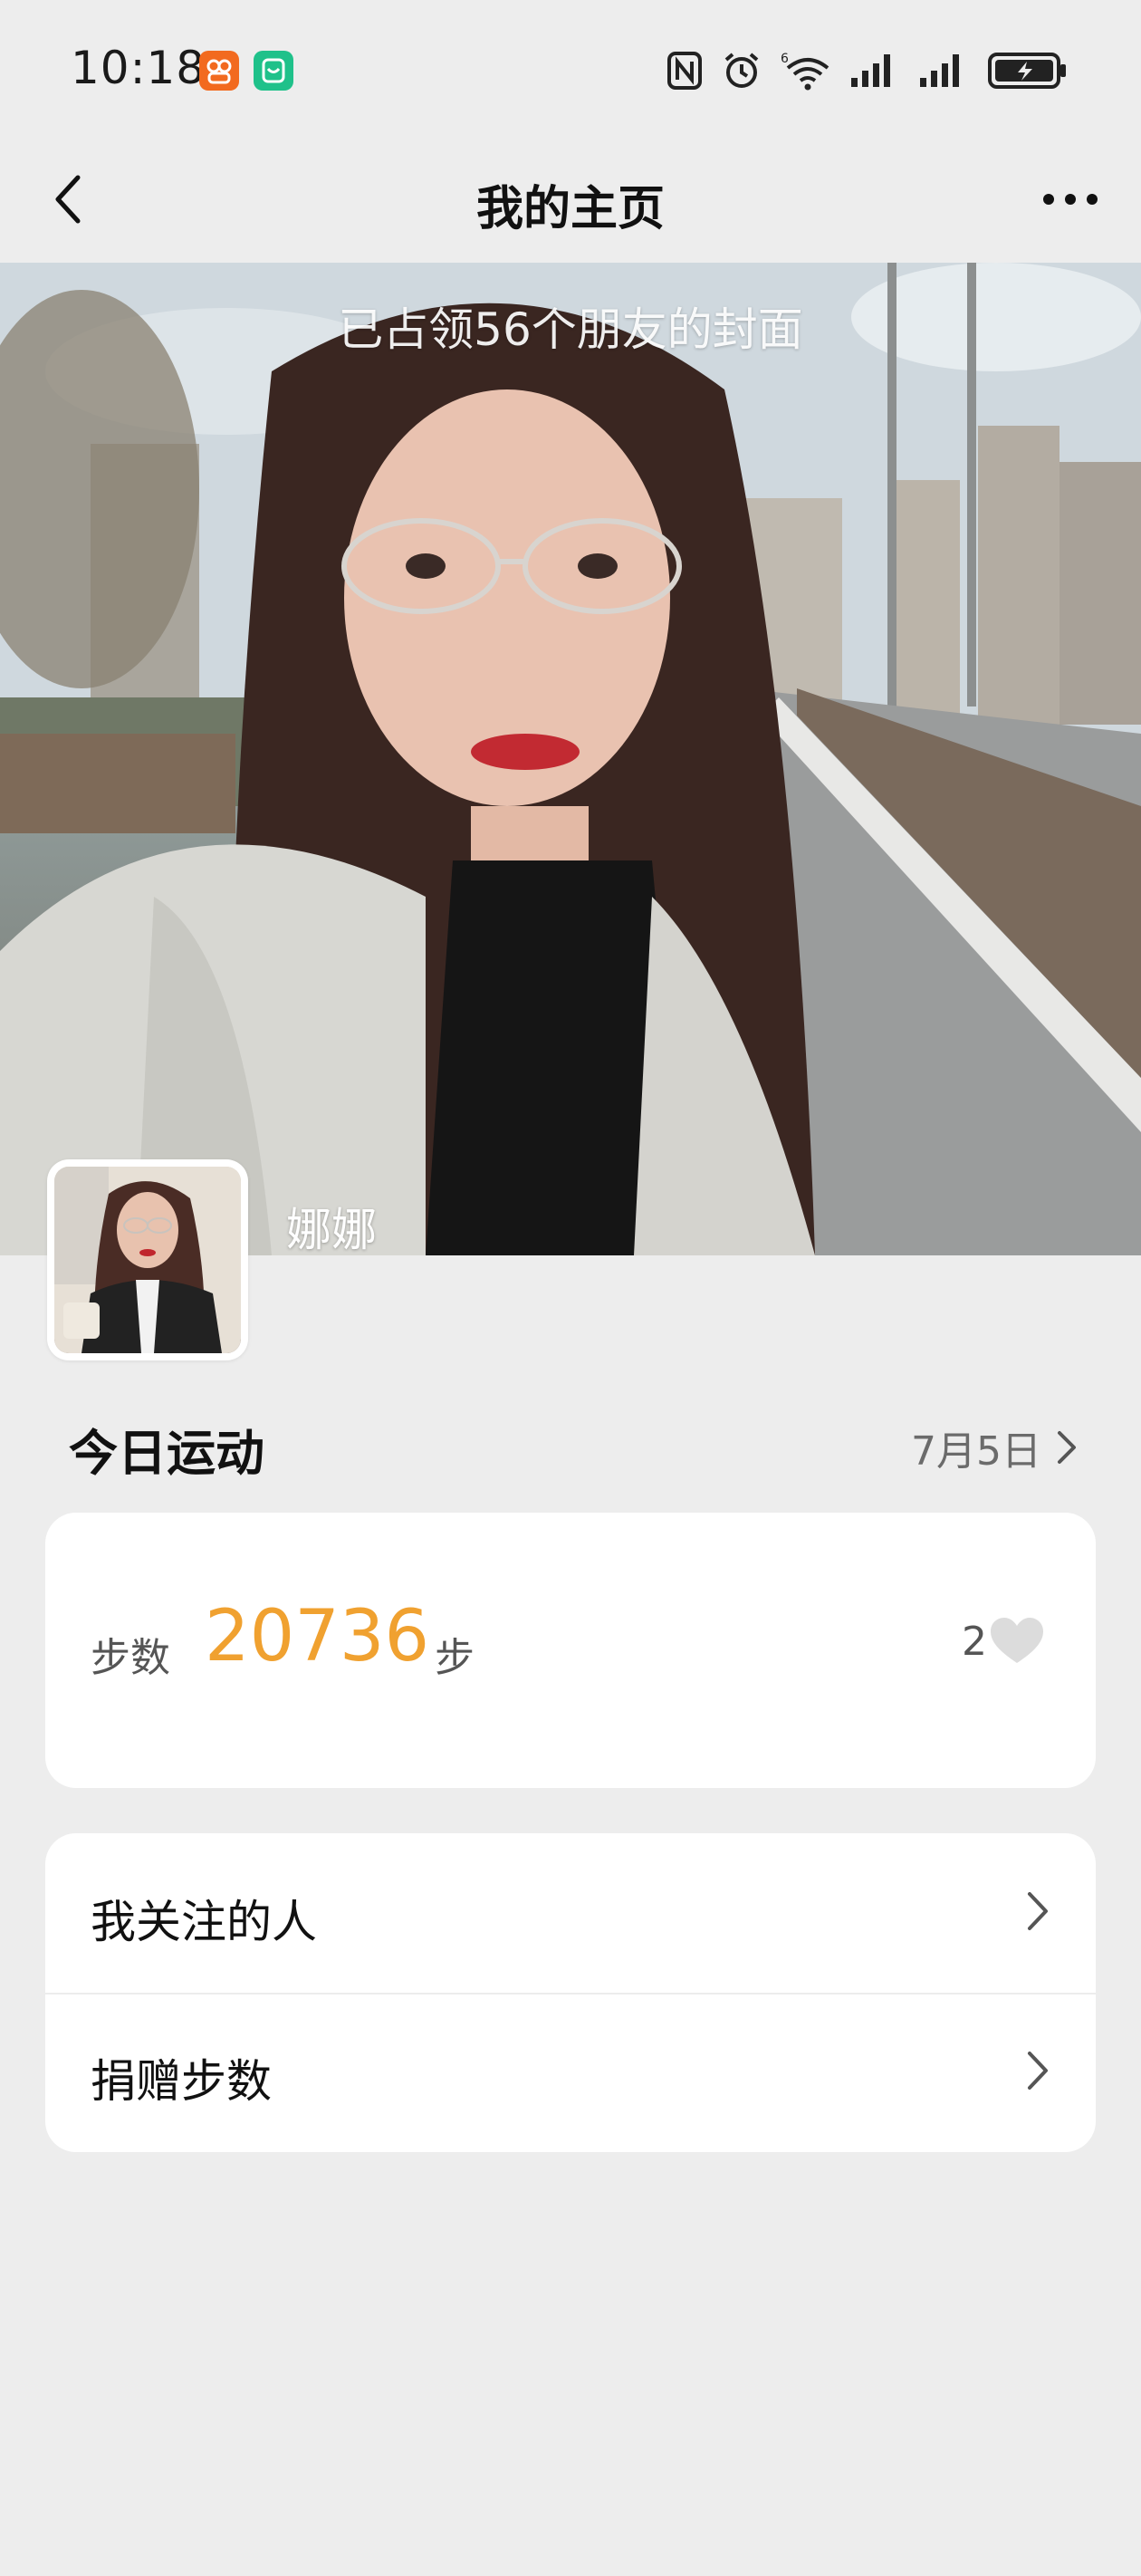 Image resolution: width=1141 pixels, height=2576 pixels. What do you see at coordinates (570, 329) in the screenshot?
I see `cover-caption: 已占领56个朋友的封面` at bounding box center [570, 329].